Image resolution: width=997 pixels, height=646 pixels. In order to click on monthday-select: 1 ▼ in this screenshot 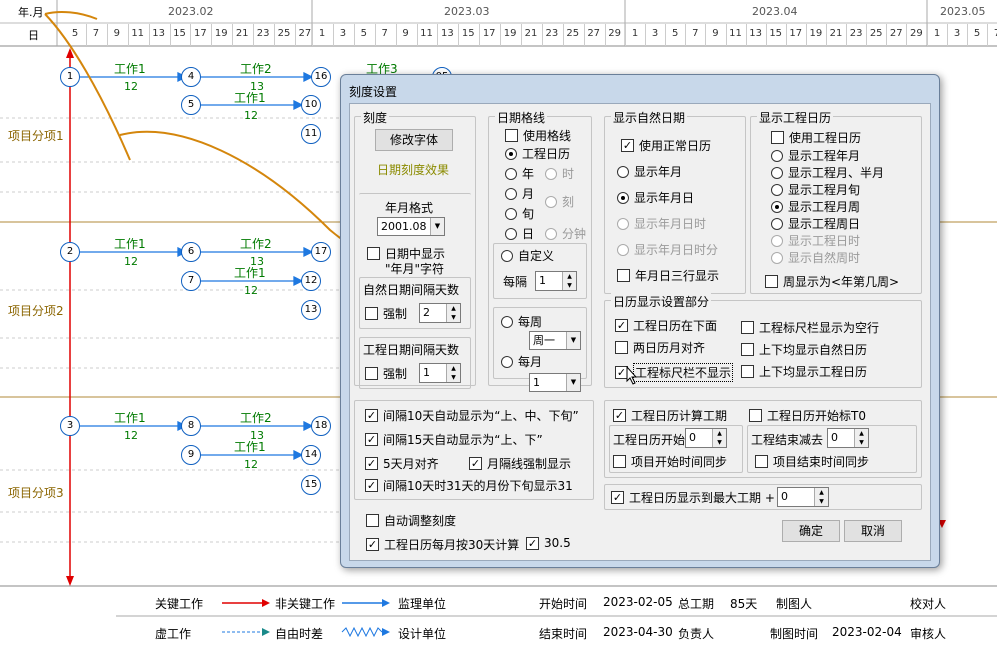, I will do `click(555, 382)`.